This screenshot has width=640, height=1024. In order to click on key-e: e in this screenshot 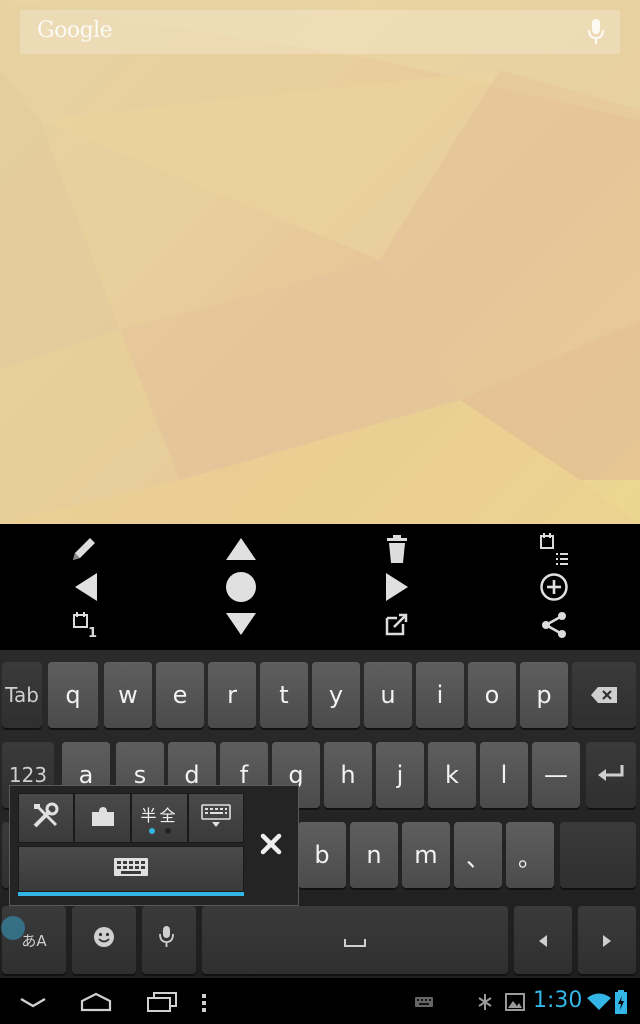, I will do `click(180, 695)`.